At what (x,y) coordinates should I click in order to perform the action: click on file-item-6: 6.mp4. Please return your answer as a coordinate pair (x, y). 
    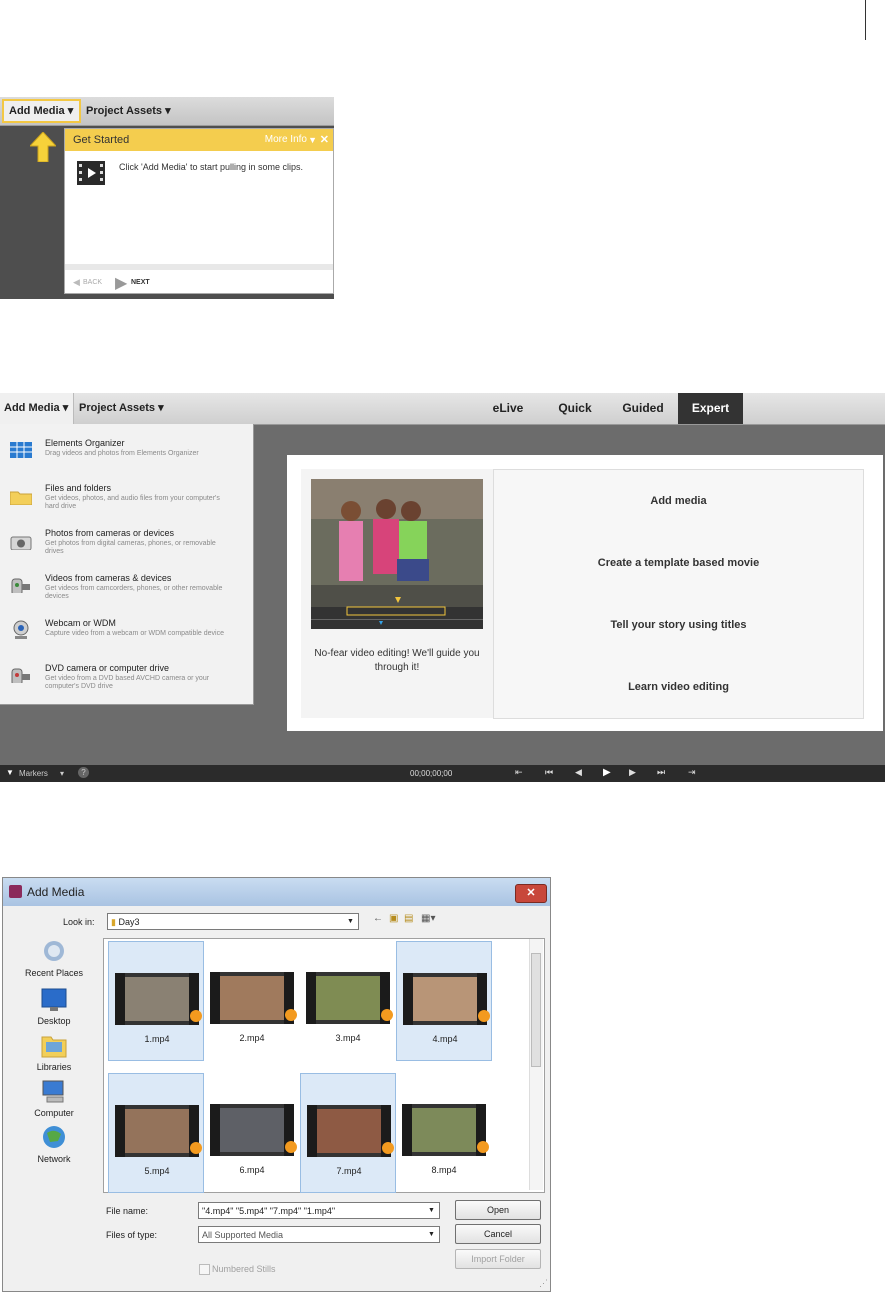
    Looking at the image, I should click on (252, 1133).